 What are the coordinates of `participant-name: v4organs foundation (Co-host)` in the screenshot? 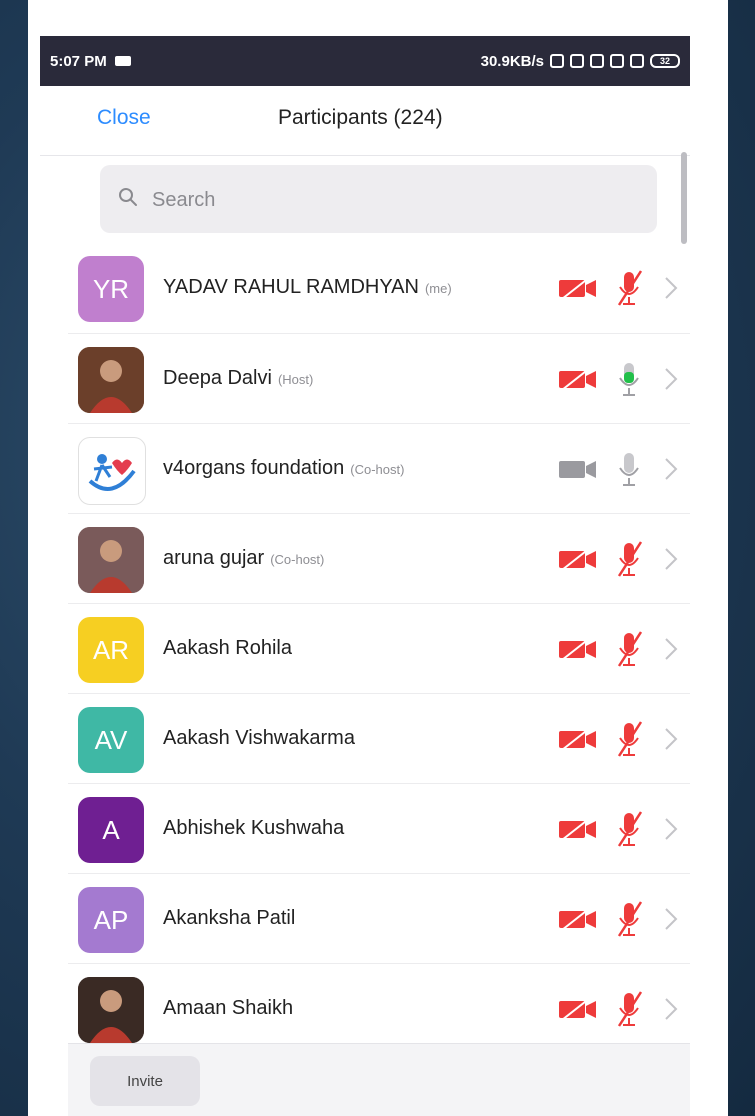 It's located at (283, 468).